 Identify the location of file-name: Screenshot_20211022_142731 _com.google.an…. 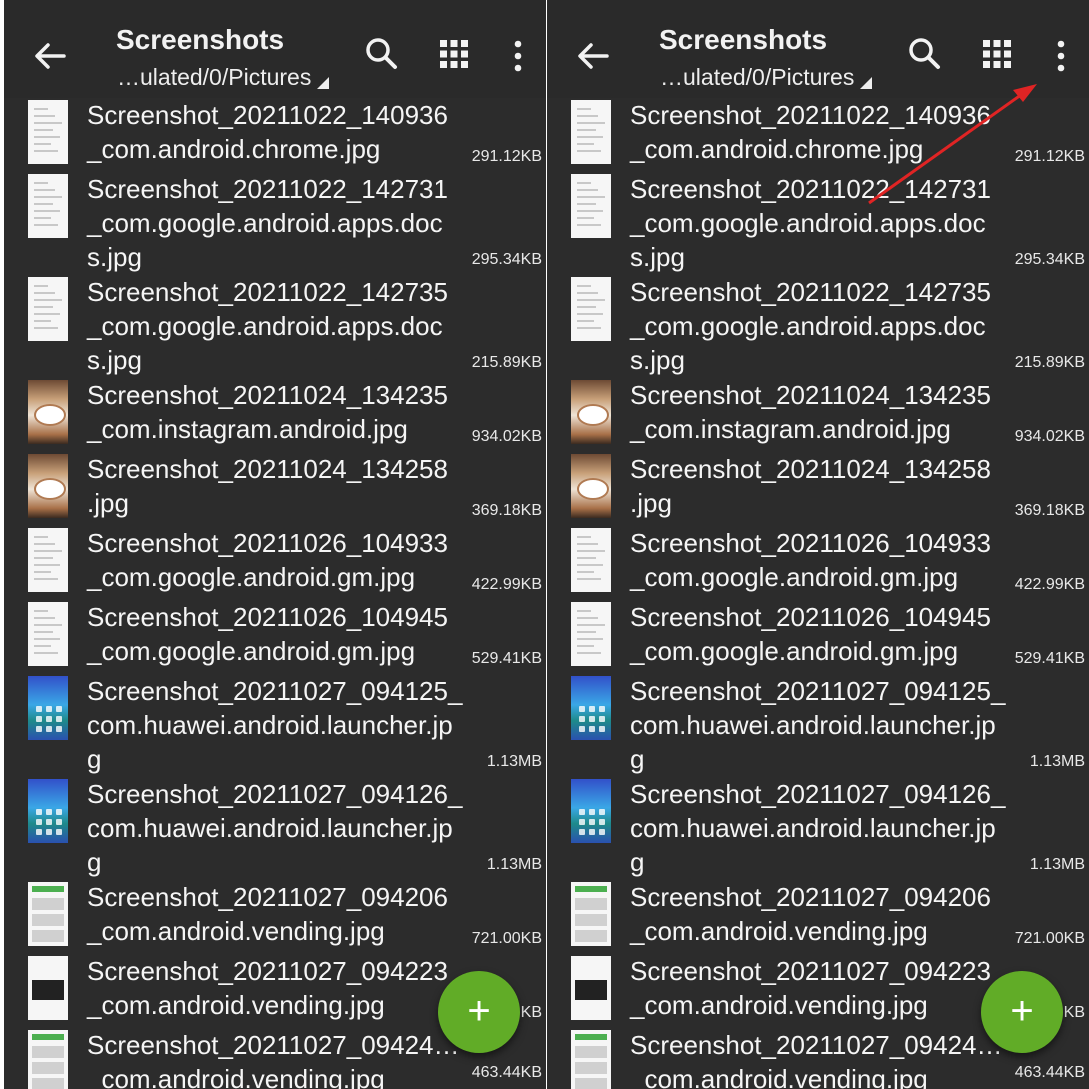
(283, 223).